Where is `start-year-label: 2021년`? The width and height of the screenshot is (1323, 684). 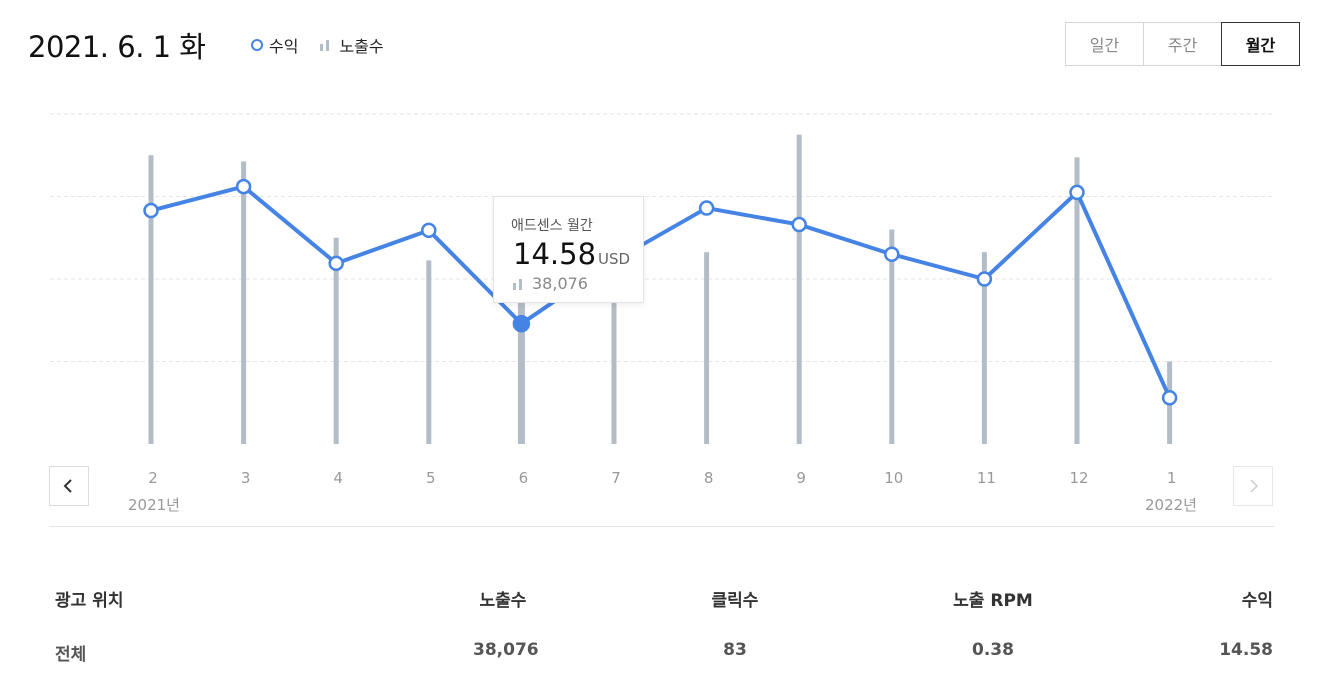
start-year-label: 2021년 is located at coordinates (154, 505).